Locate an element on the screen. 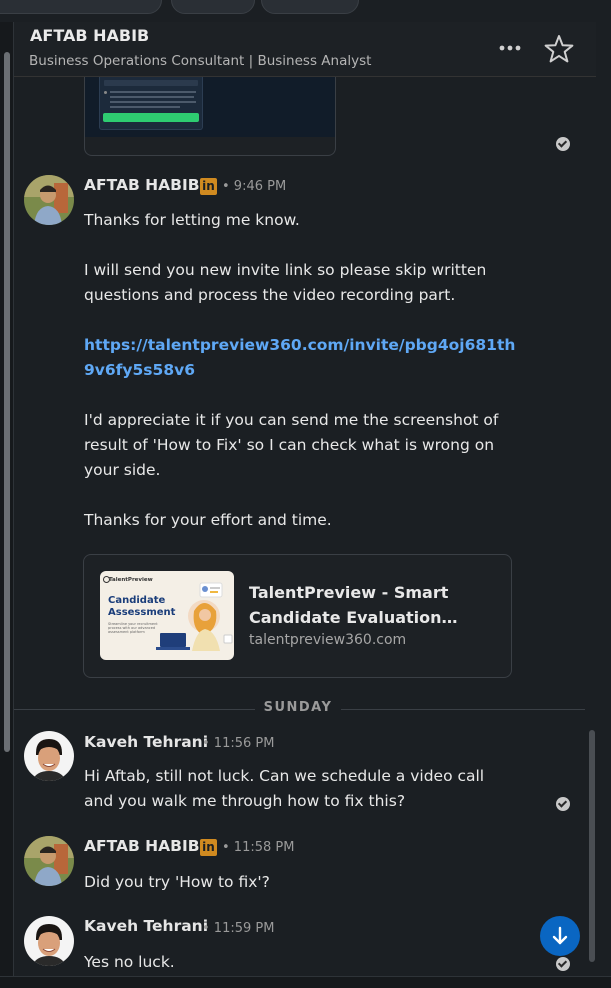  attached-image-continue-button is located at coordinates (151, 117).